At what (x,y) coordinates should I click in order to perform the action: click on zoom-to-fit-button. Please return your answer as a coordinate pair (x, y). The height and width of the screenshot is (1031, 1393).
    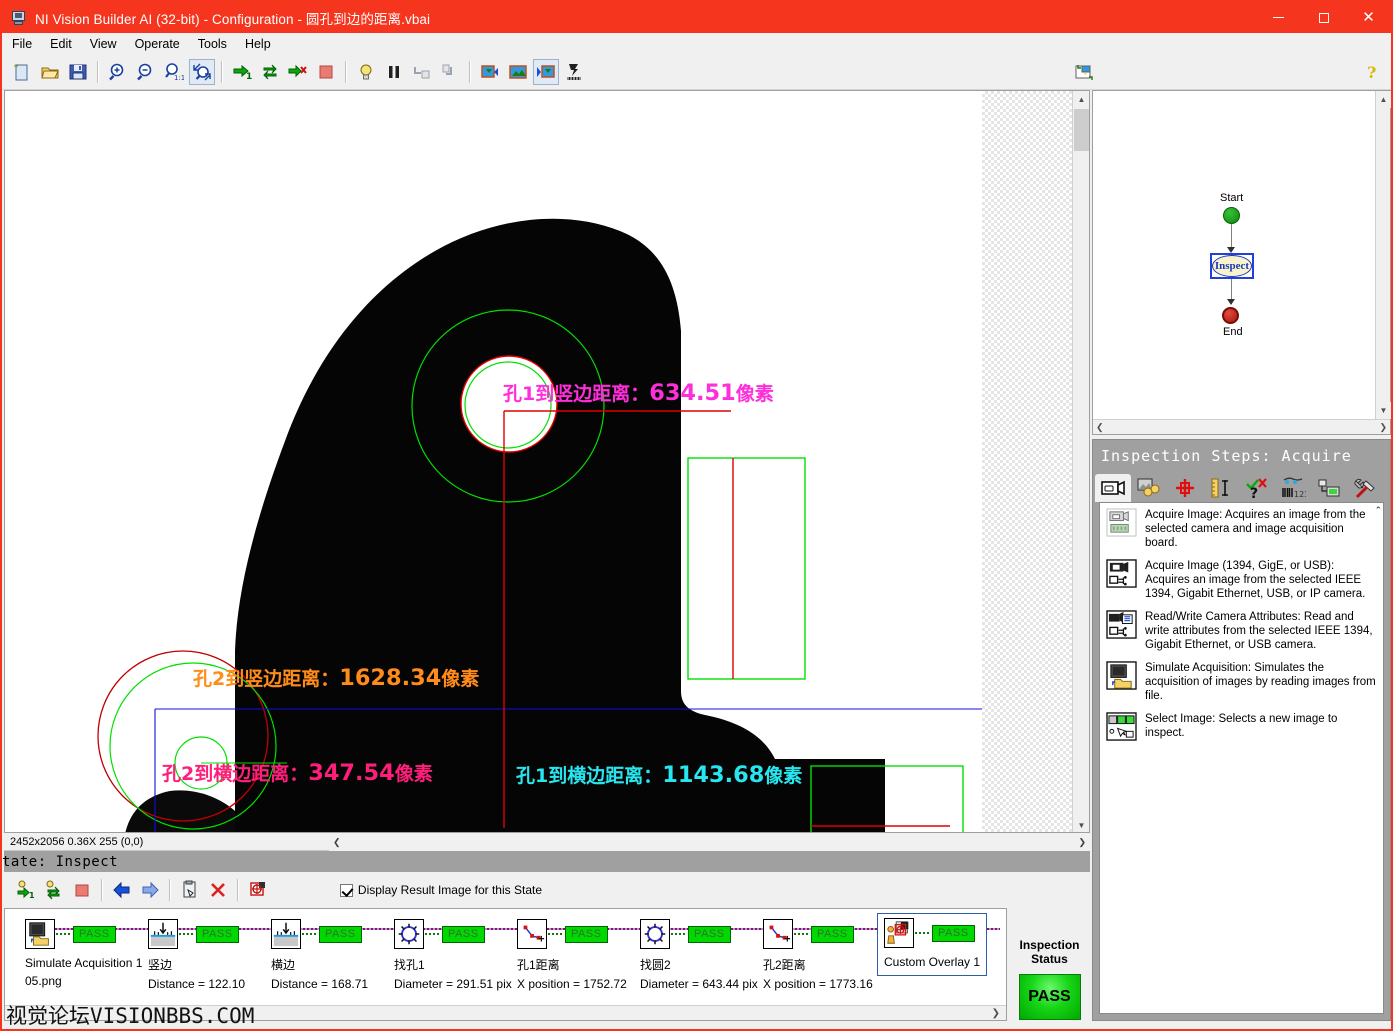
    Looking at the image, I should click on (202, 72).